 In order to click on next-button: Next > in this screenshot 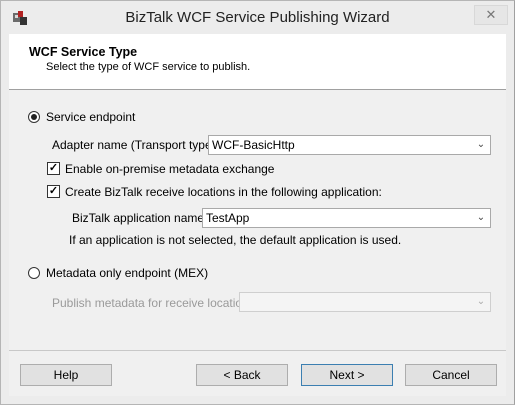, I will do `click(347, 375)`.